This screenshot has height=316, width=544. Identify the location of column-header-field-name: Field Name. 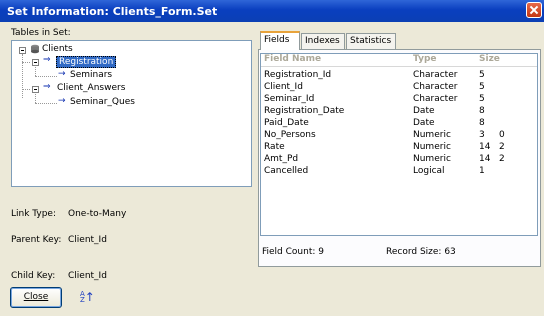
(292, 59).